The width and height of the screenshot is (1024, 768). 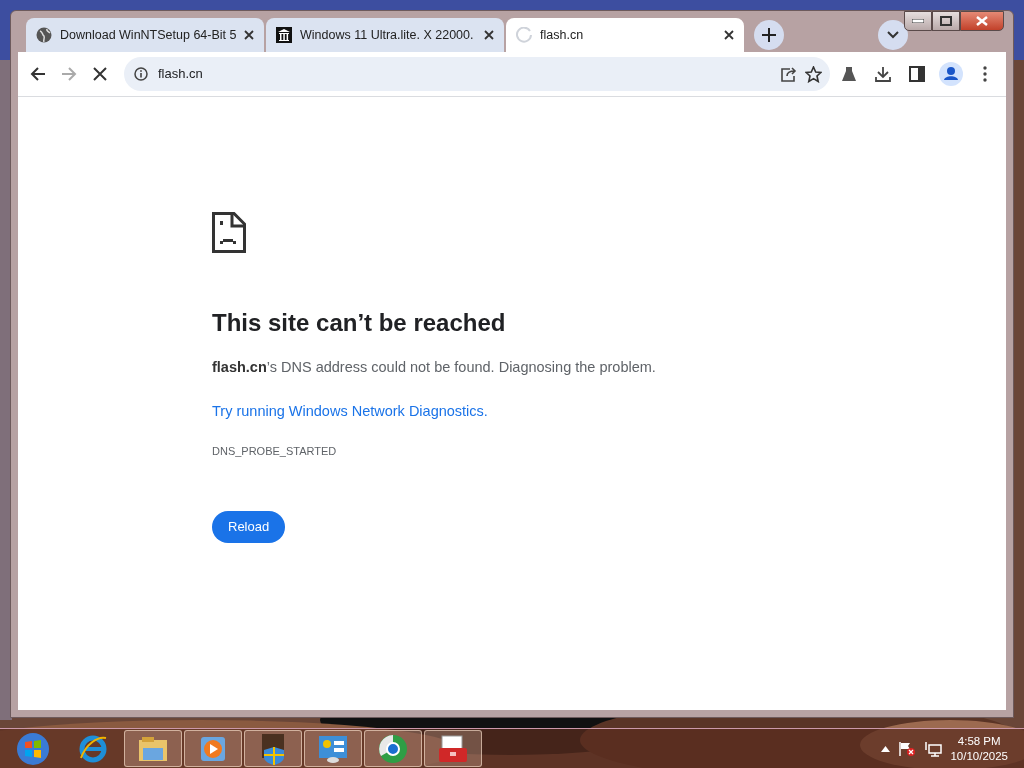 I want to click on toolbox-icon, so click(x=453, y=748).